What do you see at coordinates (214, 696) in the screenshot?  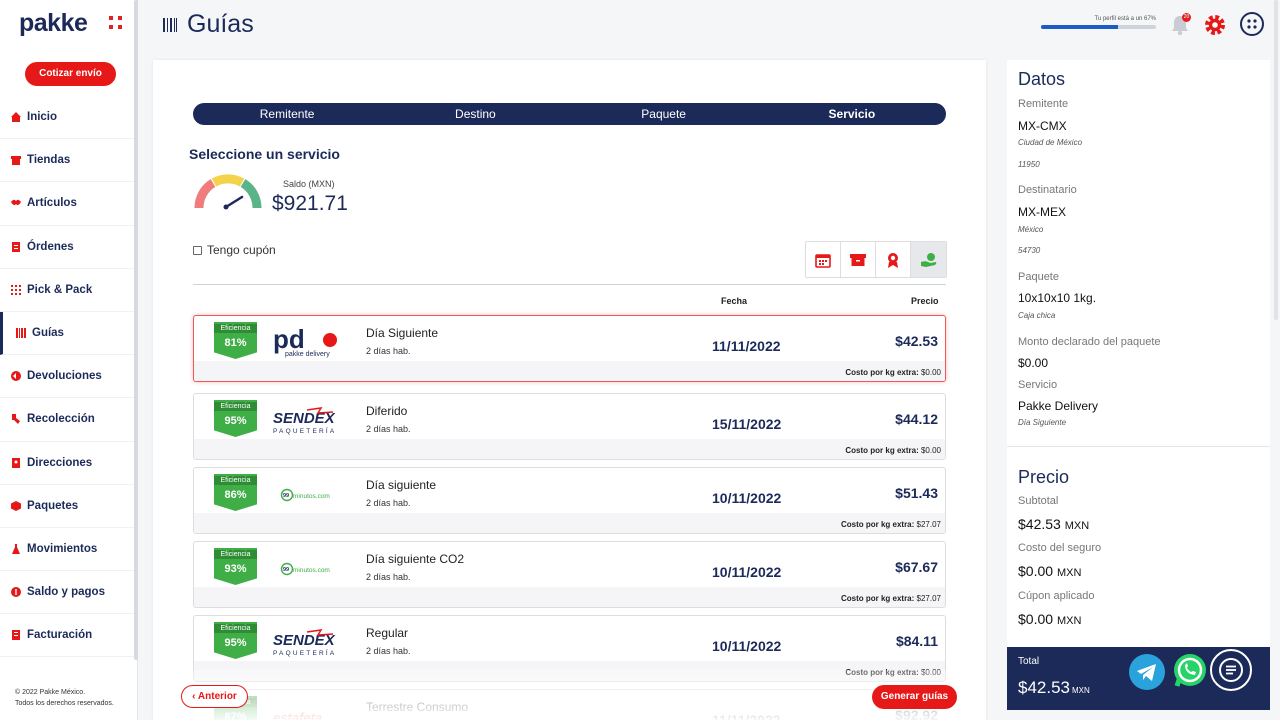 I see `previous-button: ‹ Anterior` at bounding box center [214, 696].